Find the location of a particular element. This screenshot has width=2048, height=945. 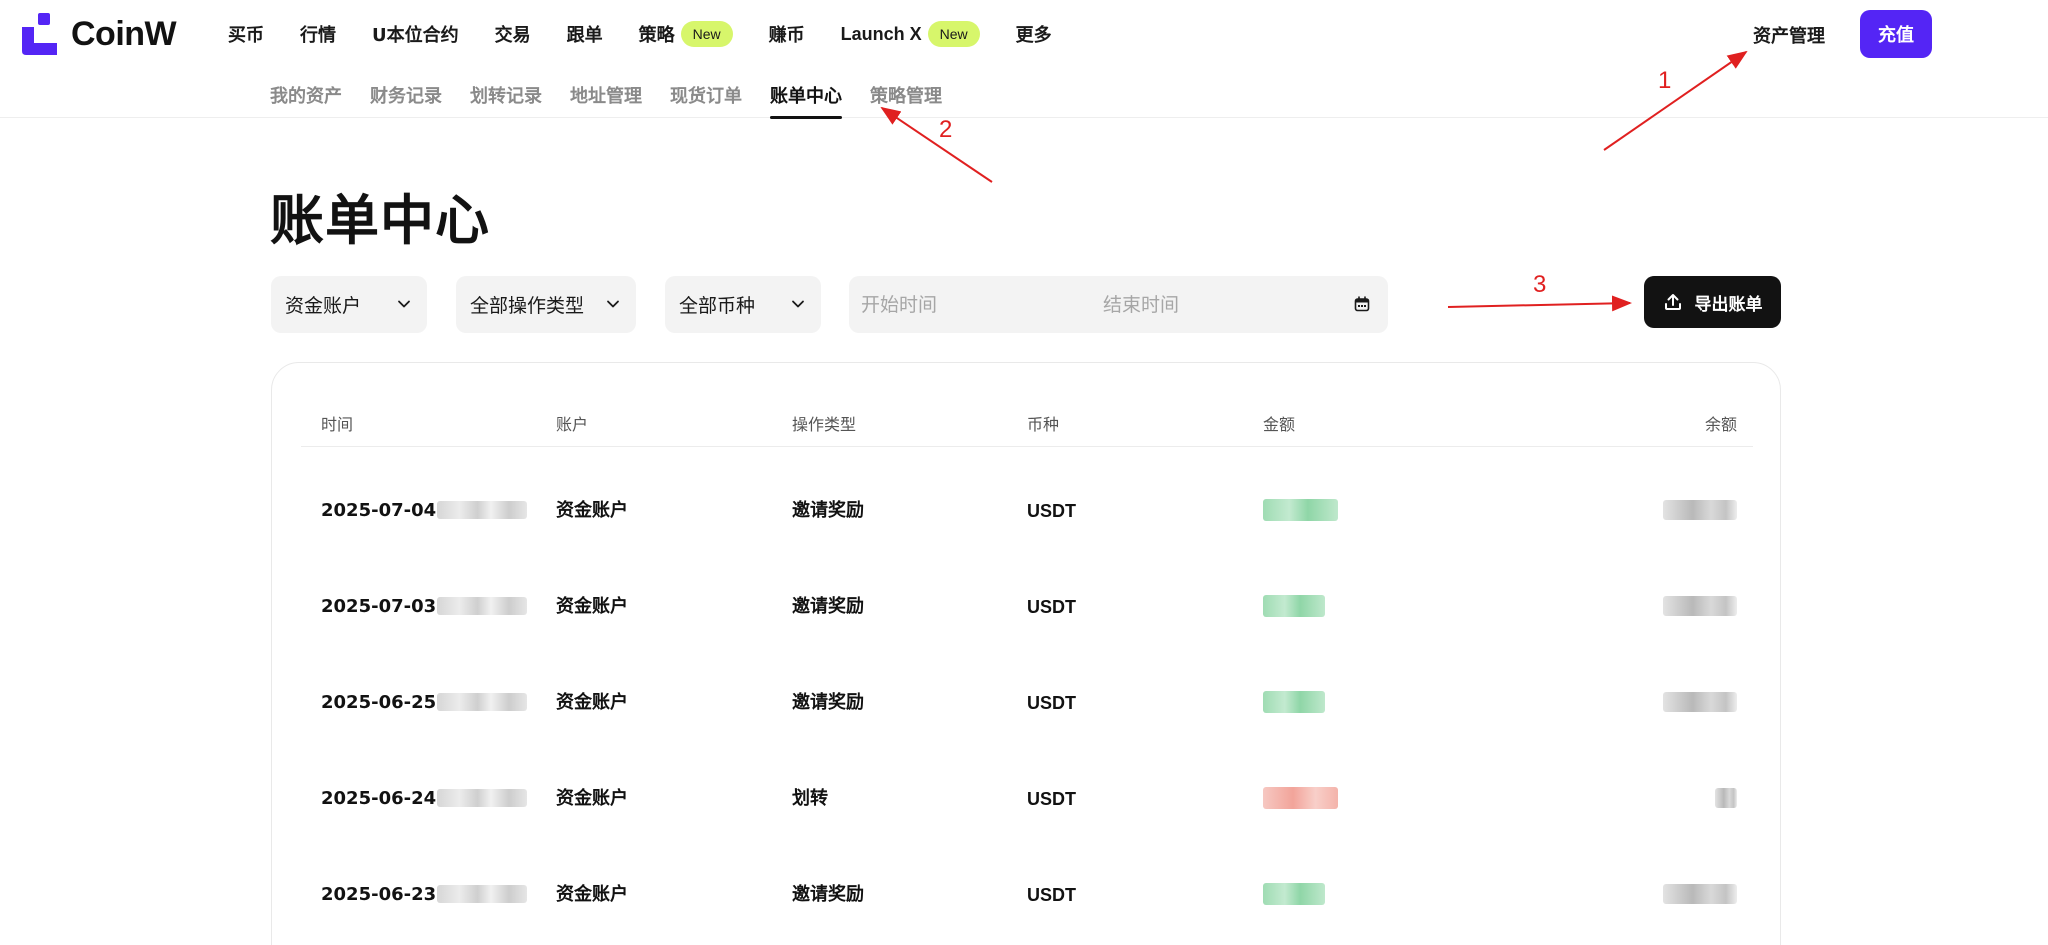

export-bill-button: 导出账单 is located at coordinates (1712, 302).